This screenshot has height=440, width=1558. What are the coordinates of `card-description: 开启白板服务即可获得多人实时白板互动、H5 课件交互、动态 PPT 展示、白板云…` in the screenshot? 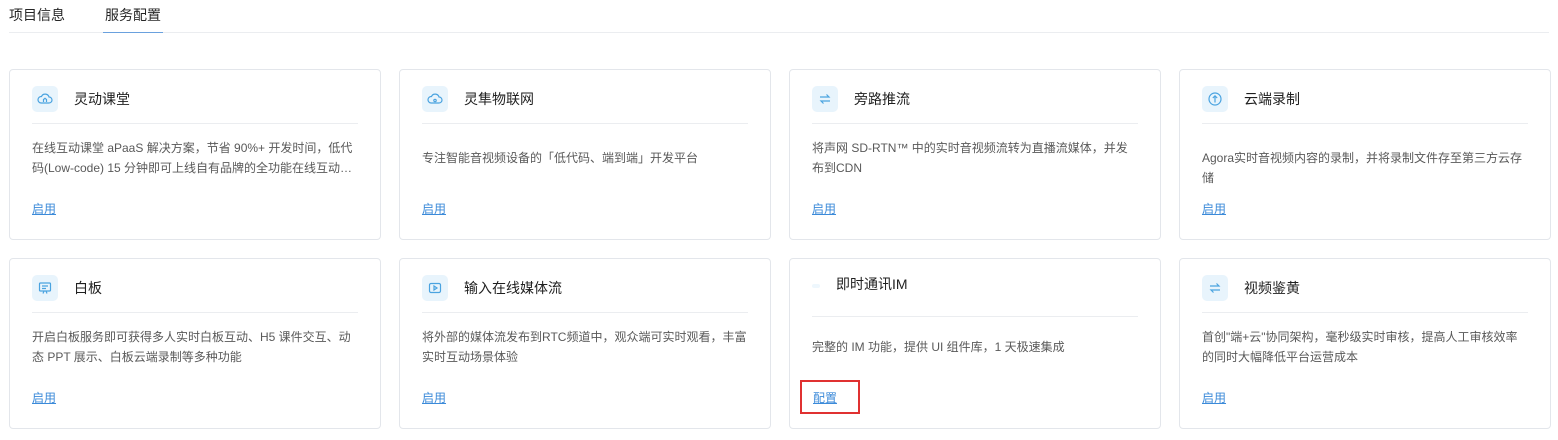 It's located at (191, 347).